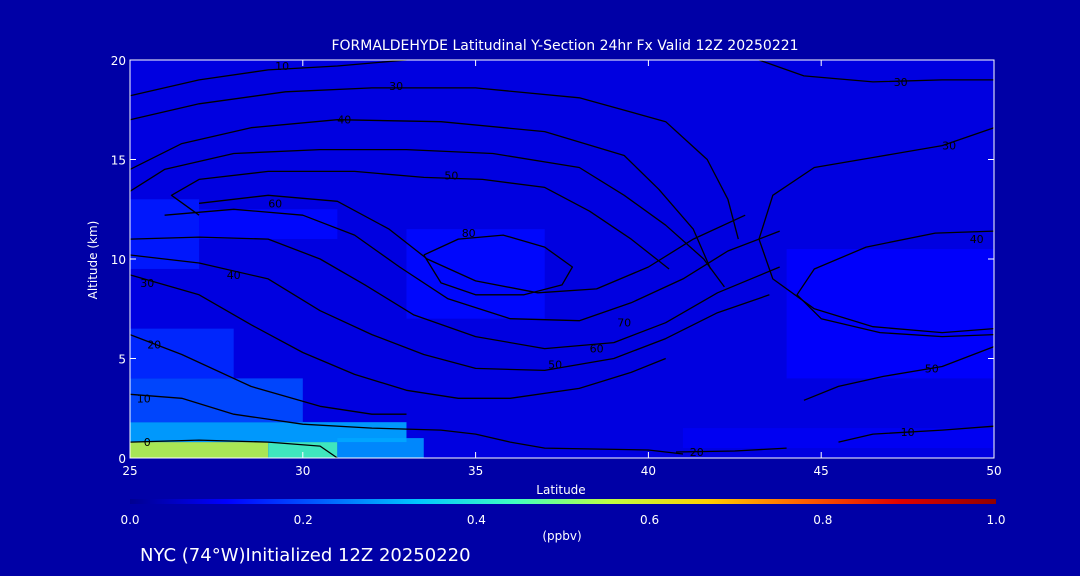 The width and height of the screenshot is (1080, 576). What do you see at coordinates (993, 471) in the screenshot?
I see `x-tick-label-5: 50` at bounding box center [993, 471].